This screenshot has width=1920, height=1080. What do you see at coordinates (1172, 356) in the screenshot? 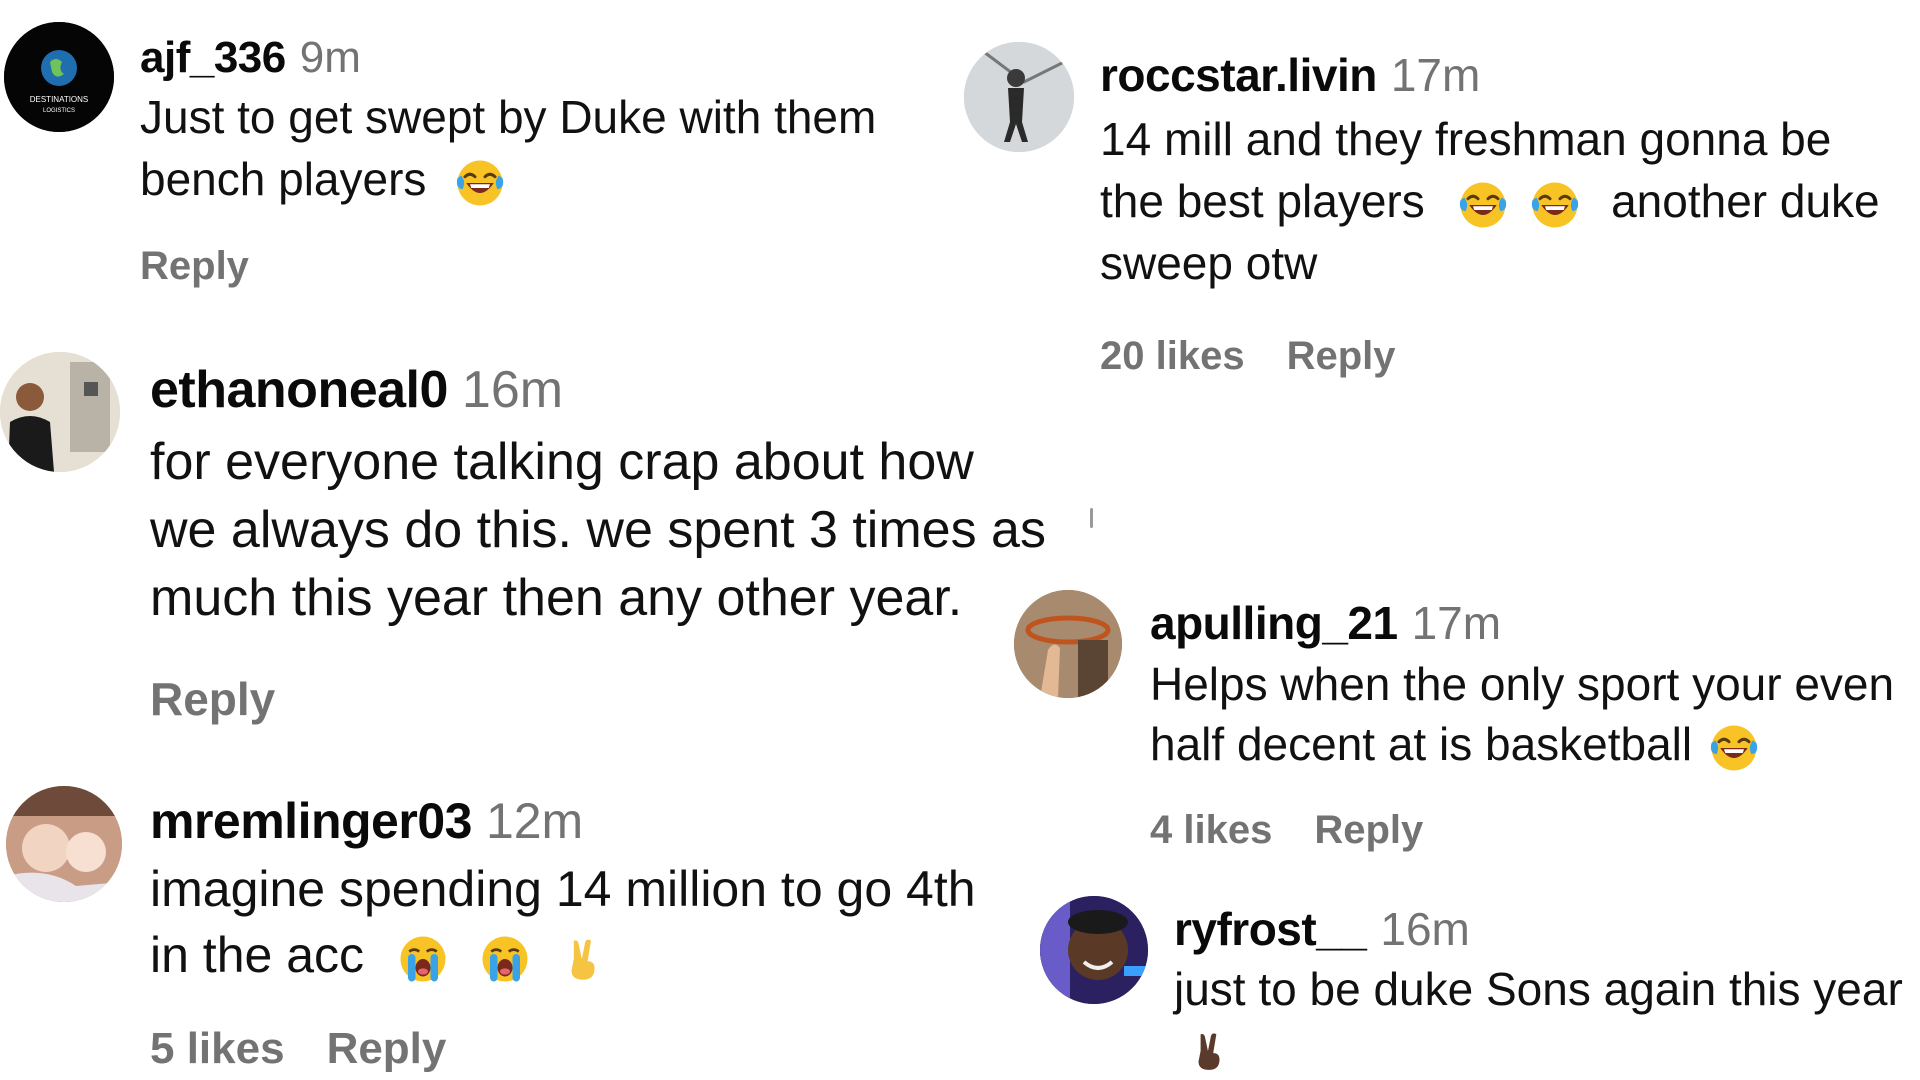
I see `likes-count: 20 likes` at bounding box center [1172, 356].